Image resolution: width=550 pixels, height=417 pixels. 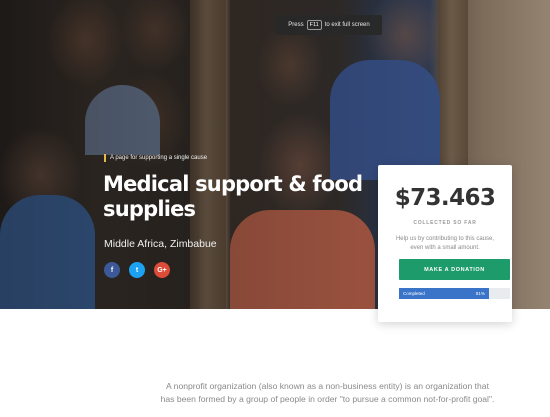 I want to click on progress-label: Completed, so click(x=414, y=293).